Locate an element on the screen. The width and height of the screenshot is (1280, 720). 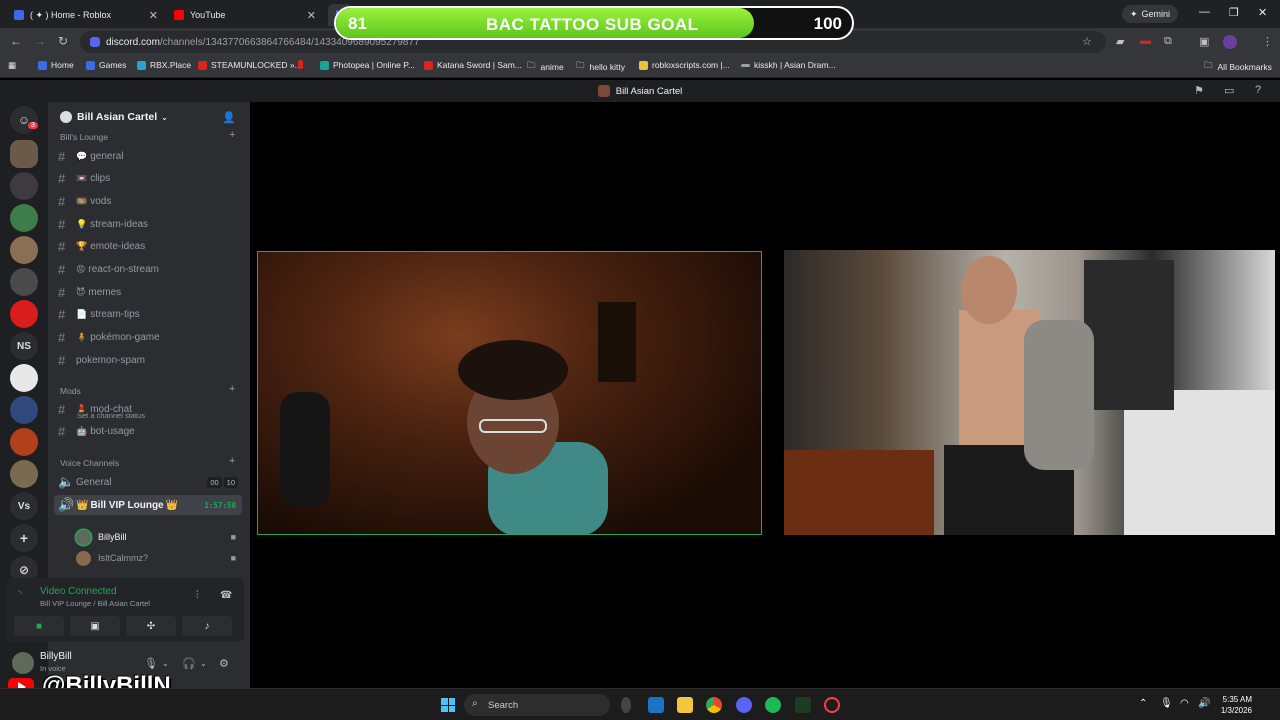
voice-channel-general: 🔈 General 00 10 is located at coordinates (148, 482).